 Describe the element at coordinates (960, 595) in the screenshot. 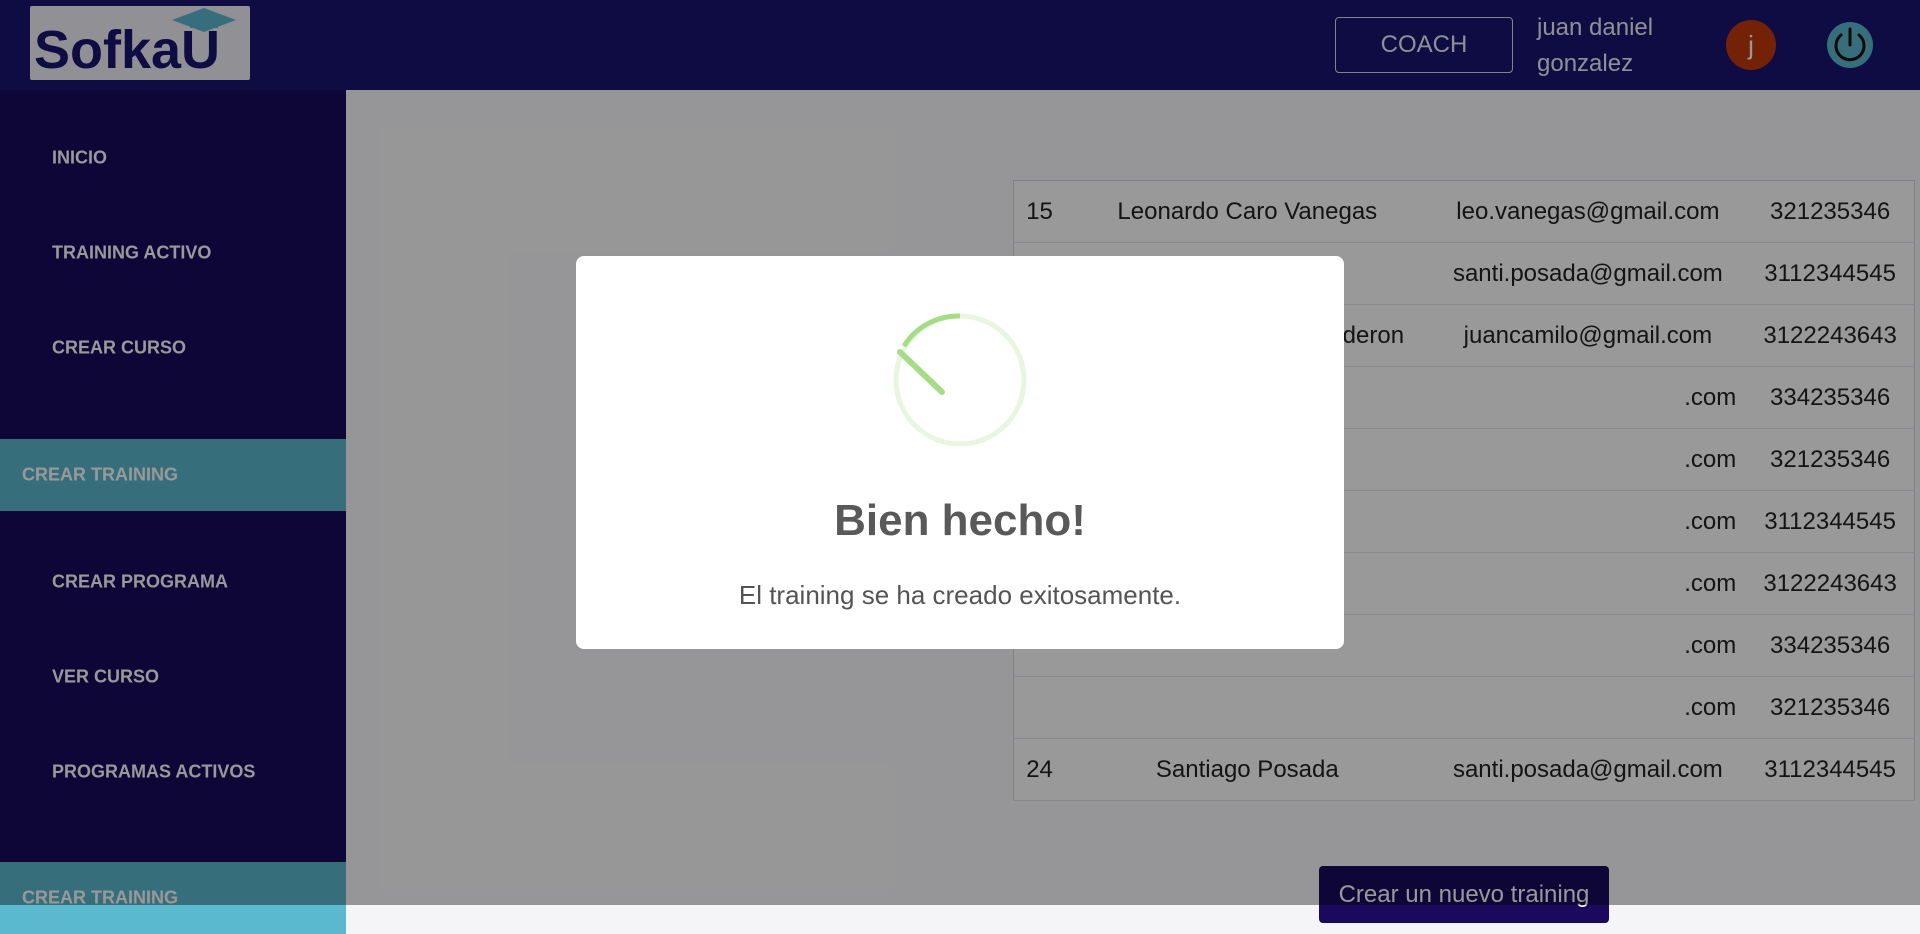

I see `modal-message: El training se ha creado exitosamente.` at that location.